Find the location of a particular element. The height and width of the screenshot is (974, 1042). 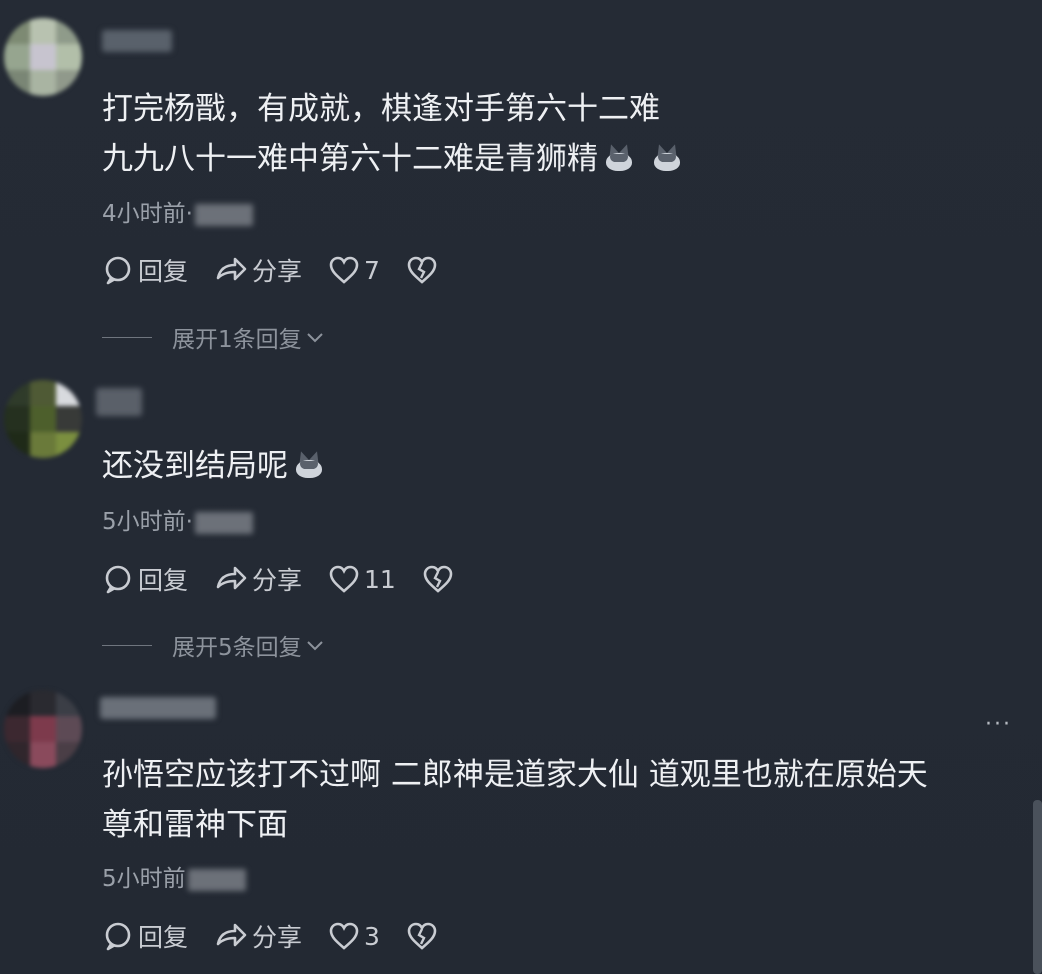

comment-line: 打完杨戬，有成就，棋逢对手第六十二难 is located at coordinates (381, 109).